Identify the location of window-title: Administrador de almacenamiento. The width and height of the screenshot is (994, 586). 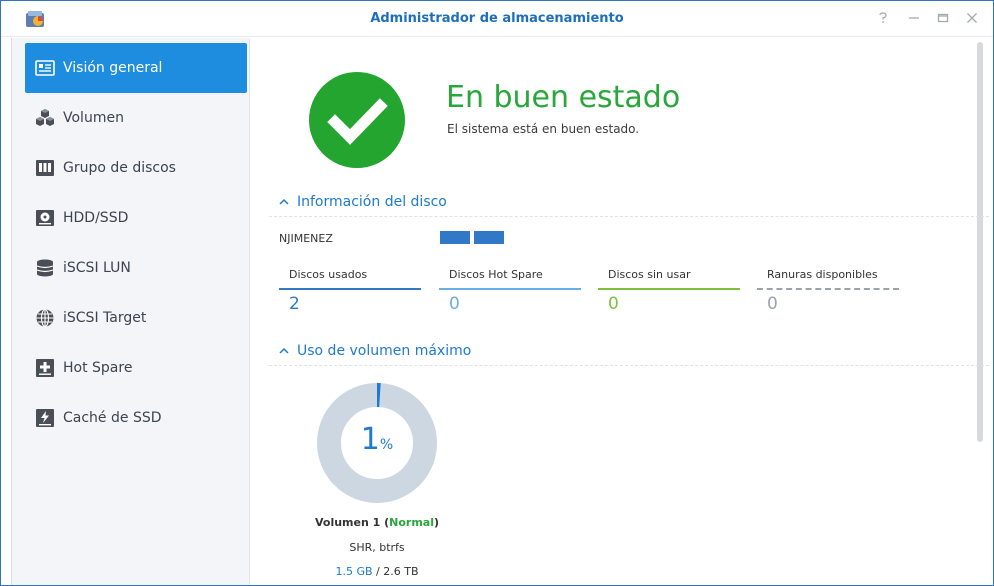
(497, 18).